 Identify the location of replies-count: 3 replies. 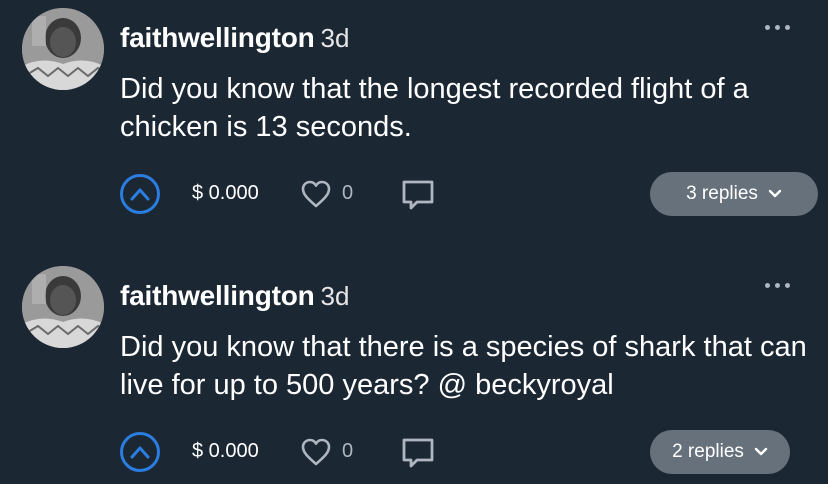
(722, 193).